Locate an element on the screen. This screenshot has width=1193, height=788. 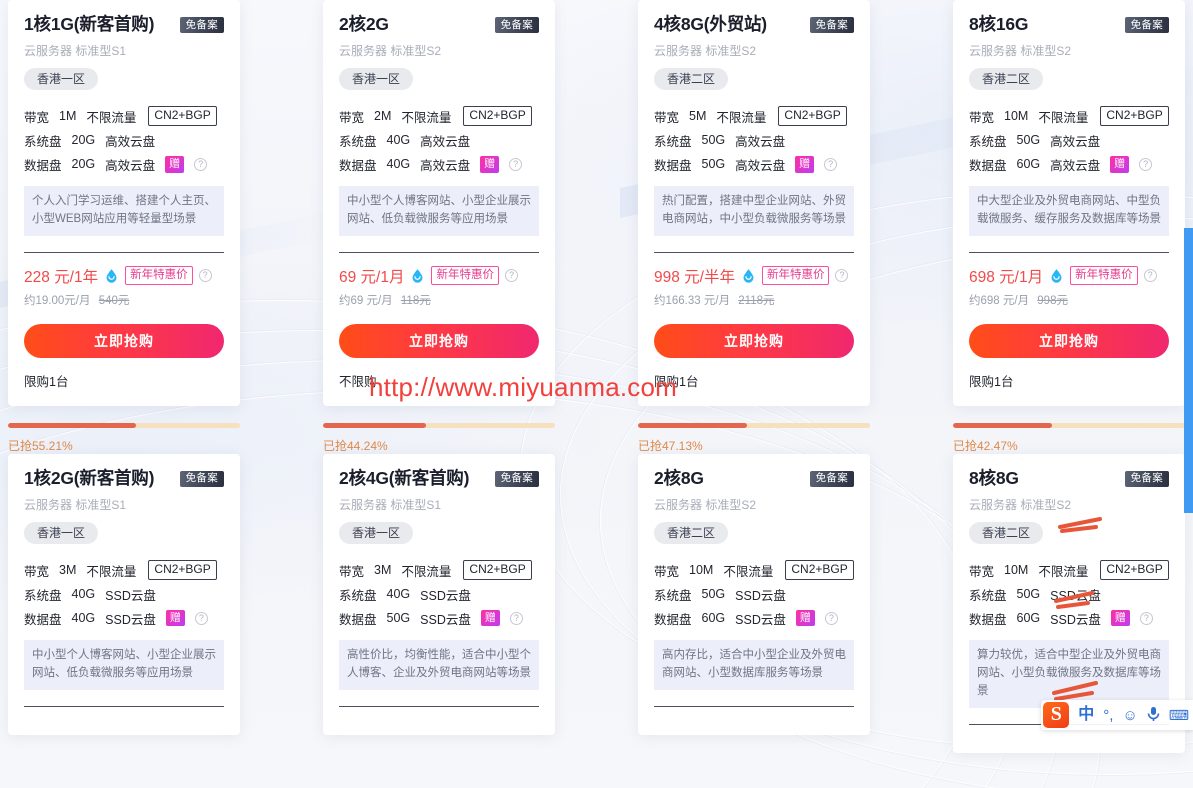
spec-data-disk: 数据盘 40G 高效云盘 赠 ? is located at coordinates (439, 164).